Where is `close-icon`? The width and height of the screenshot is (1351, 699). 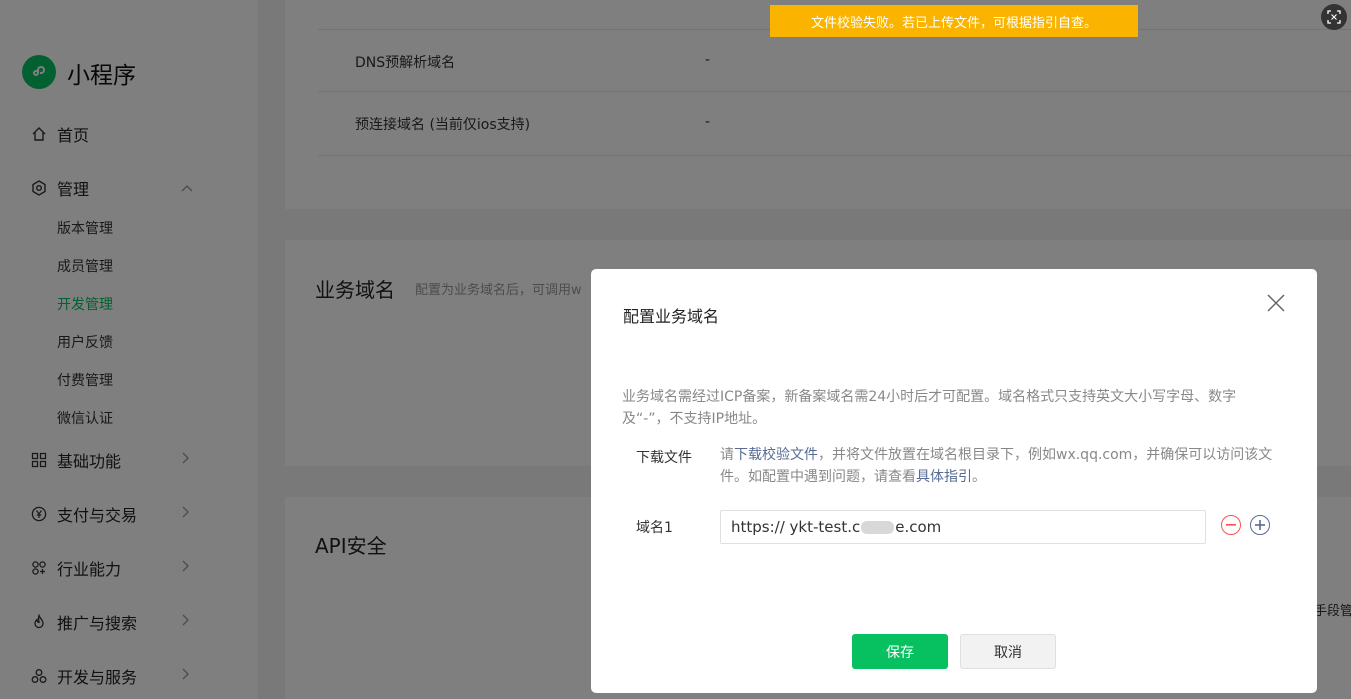 close-icon is located at coordinates (1276, 304).